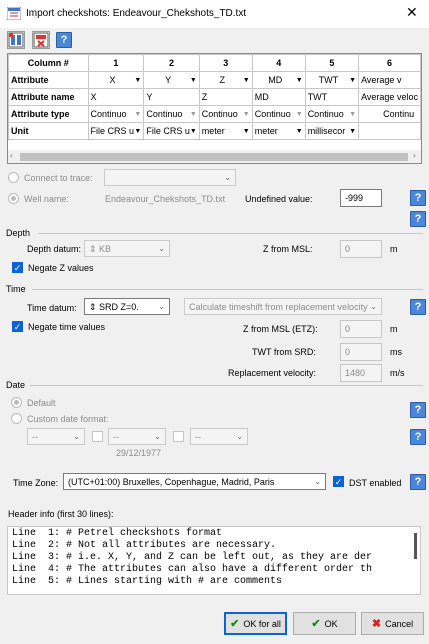 Image resolution: width=429 pixels, height=644 pixels. I want to click on unit-cell: millisecor ▼, so click(332, 131).